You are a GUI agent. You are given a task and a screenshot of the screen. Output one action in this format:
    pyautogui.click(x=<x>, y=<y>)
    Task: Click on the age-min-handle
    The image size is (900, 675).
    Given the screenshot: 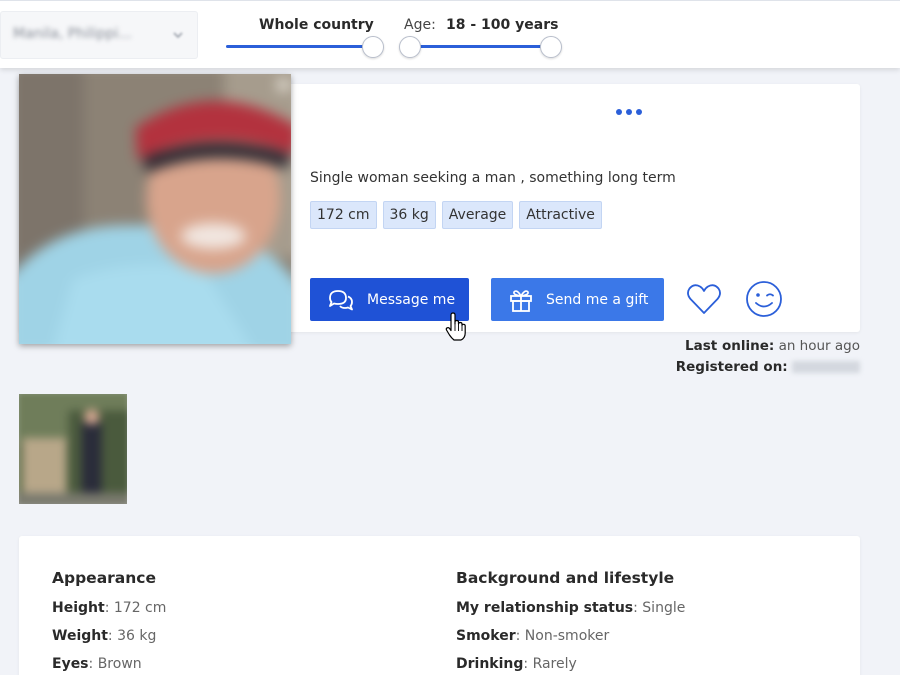 What is the action you would take?
    pyautogui.click(x=410, y=47)
    